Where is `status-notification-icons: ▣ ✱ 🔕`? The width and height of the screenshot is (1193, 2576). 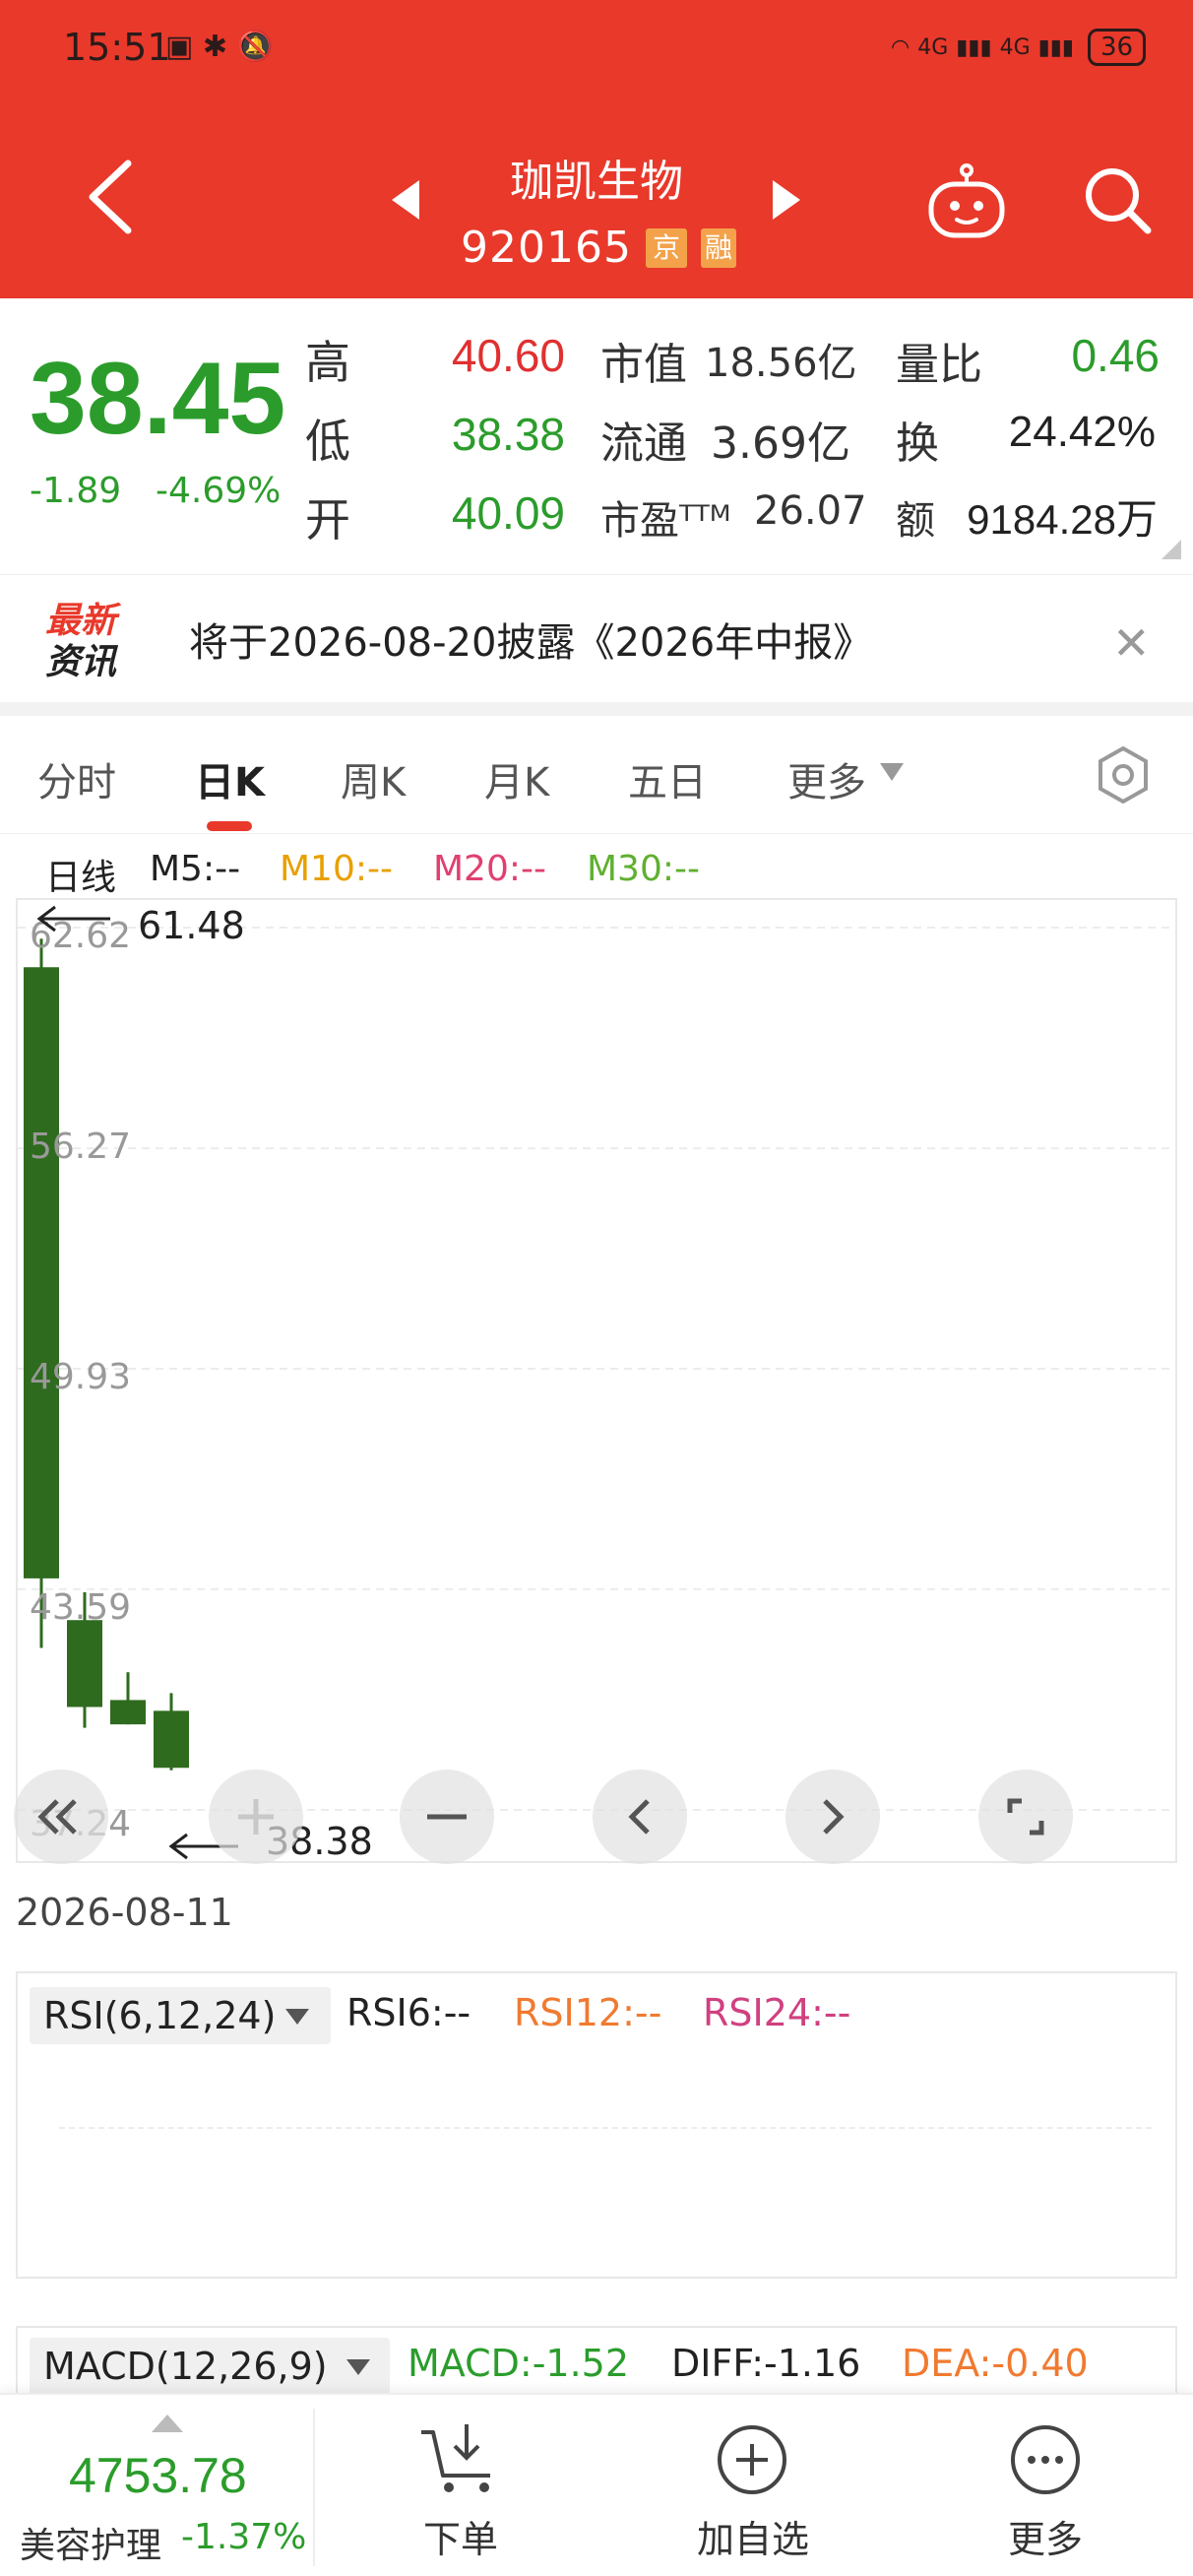
status-notification-icons: ▣ ✱ 🔕 is located at coordinates (219, 47).